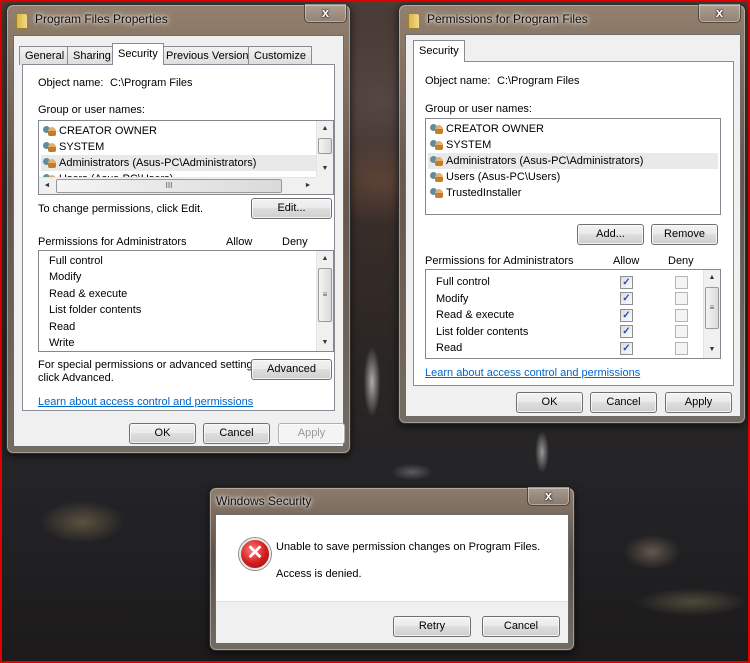  What do you see at coordinates (45, 55) in the screenshot?
I see `tab-general: General` at bounding box center [45, 55].